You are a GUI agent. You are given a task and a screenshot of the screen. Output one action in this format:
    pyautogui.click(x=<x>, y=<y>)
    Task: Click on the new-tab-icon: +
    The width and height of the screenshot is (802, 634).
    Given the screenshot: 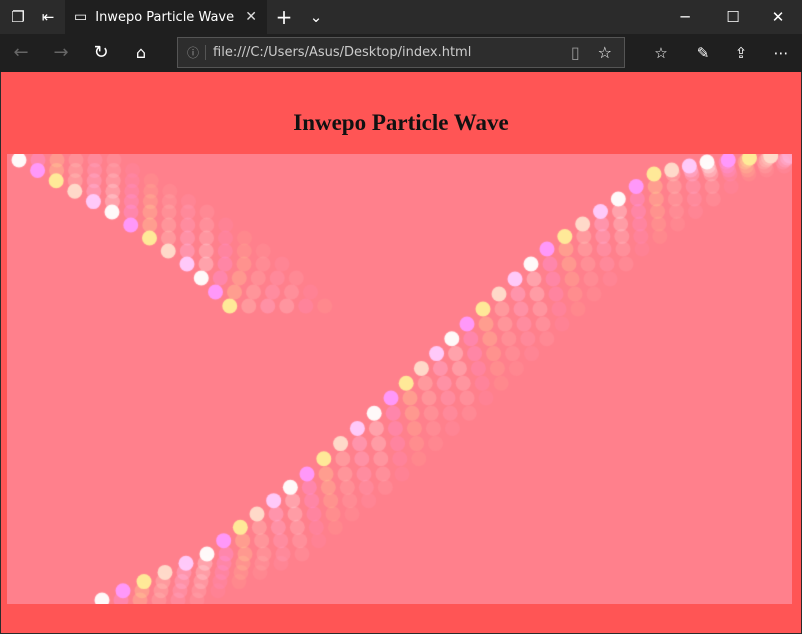 What is the action you would take?
    pyautogui.click(x=284, y=17)
    